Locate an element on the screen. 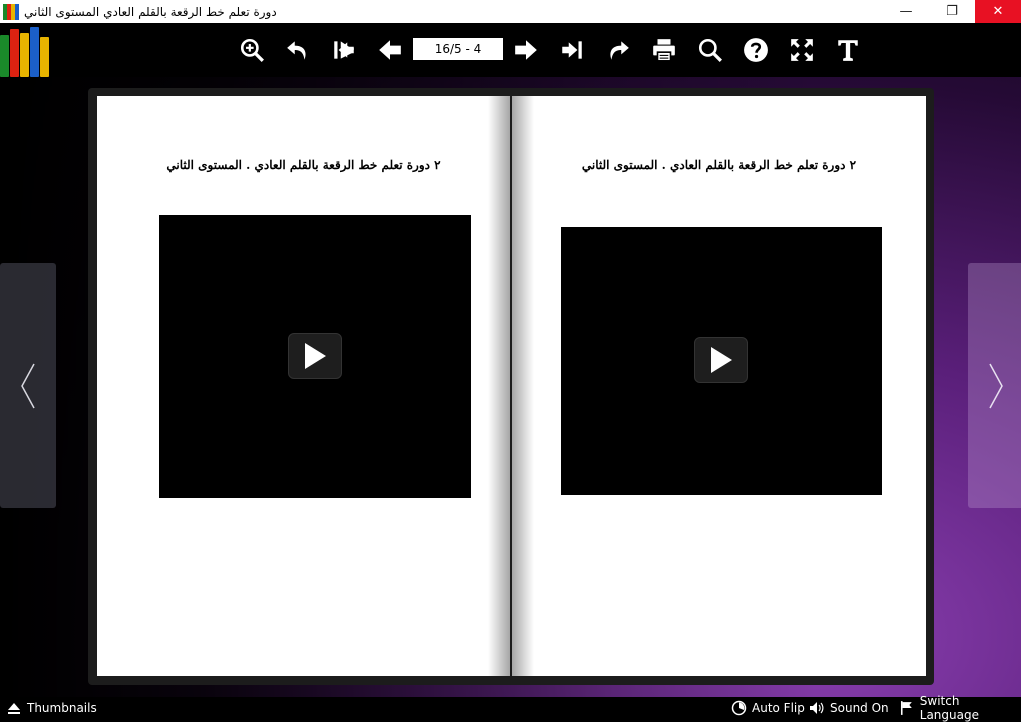  chevron-left-icon is located at coordinates (28, 385).